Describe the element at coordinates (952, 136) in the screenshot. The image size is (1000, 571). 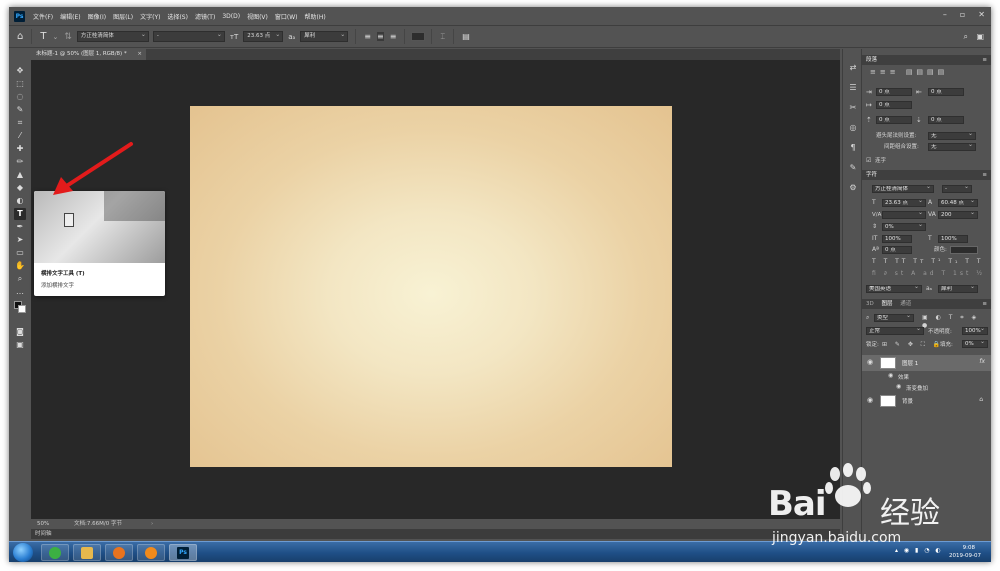
I see `avoid-rule-select: 无` at that location.